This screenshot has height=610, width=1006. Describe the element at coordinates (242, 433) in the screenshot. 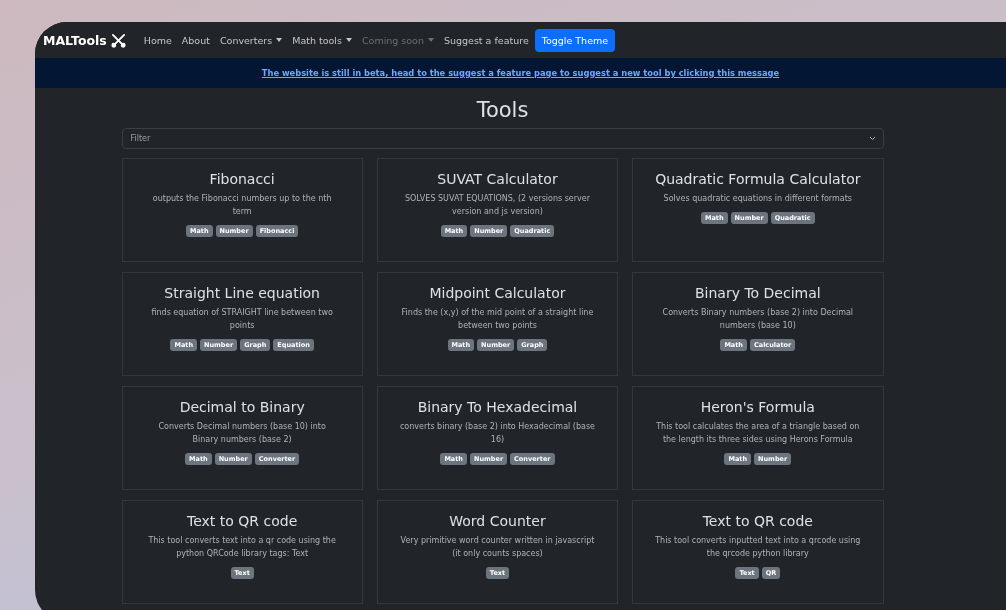

I see `card-description: Converts Decimal numbers (base 10) into Binary numbers (base 2)` at that location.